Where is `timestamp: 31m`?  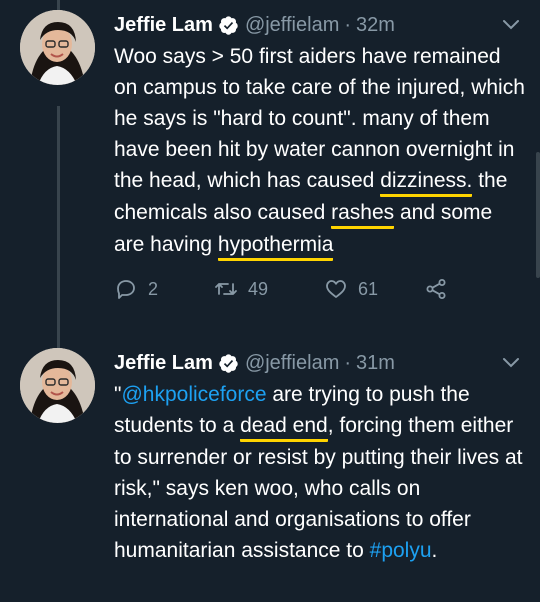 timestamp: 31m is located at coordinates (375, 363).